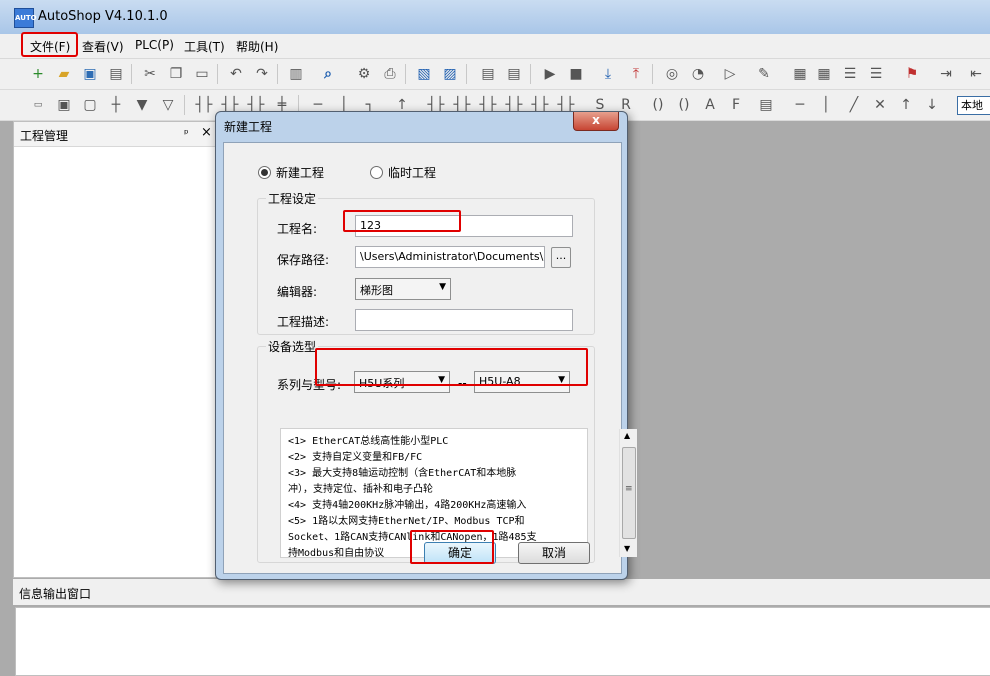  Describe the element at coordinates (257, 46) in the screenshot. I see `menu-help: 帮助(H)` at that location.